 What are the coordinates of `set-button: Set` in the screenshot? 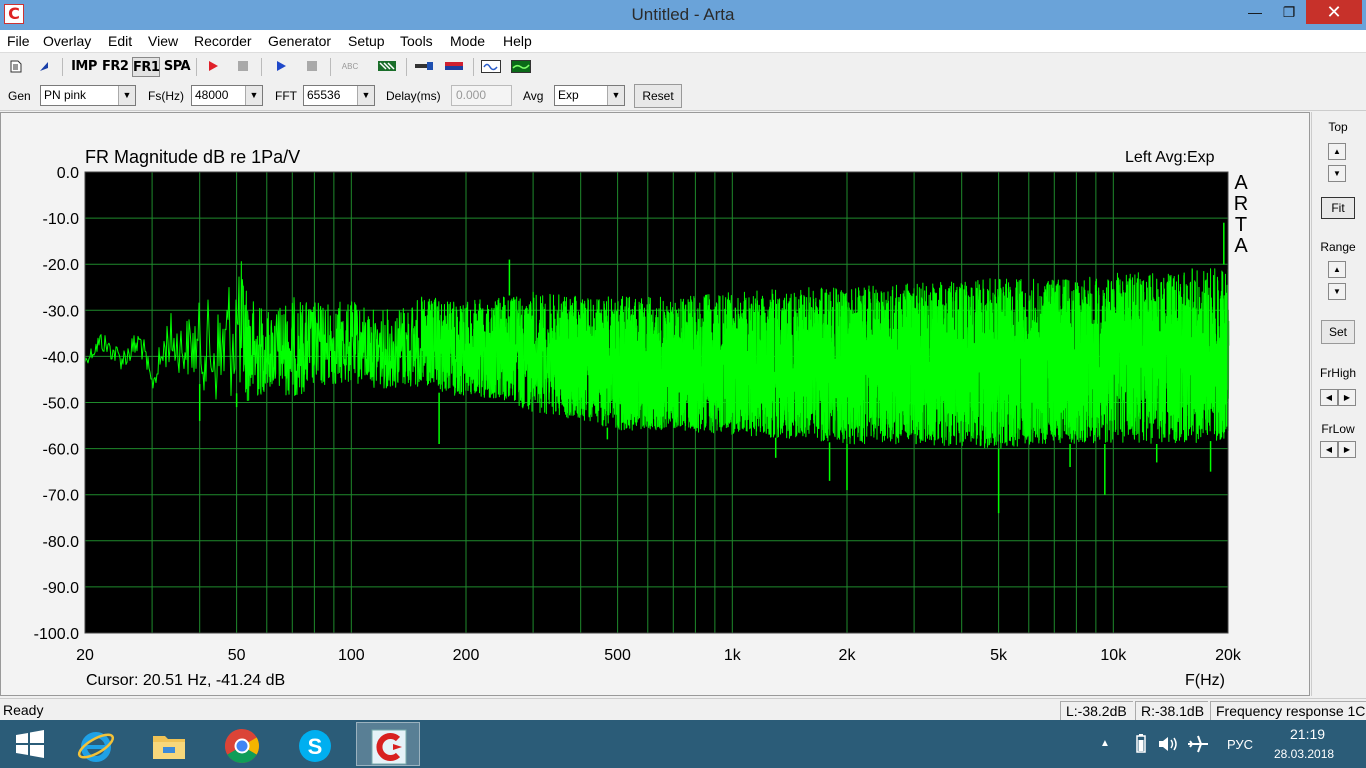 It's located at (1338, 332).